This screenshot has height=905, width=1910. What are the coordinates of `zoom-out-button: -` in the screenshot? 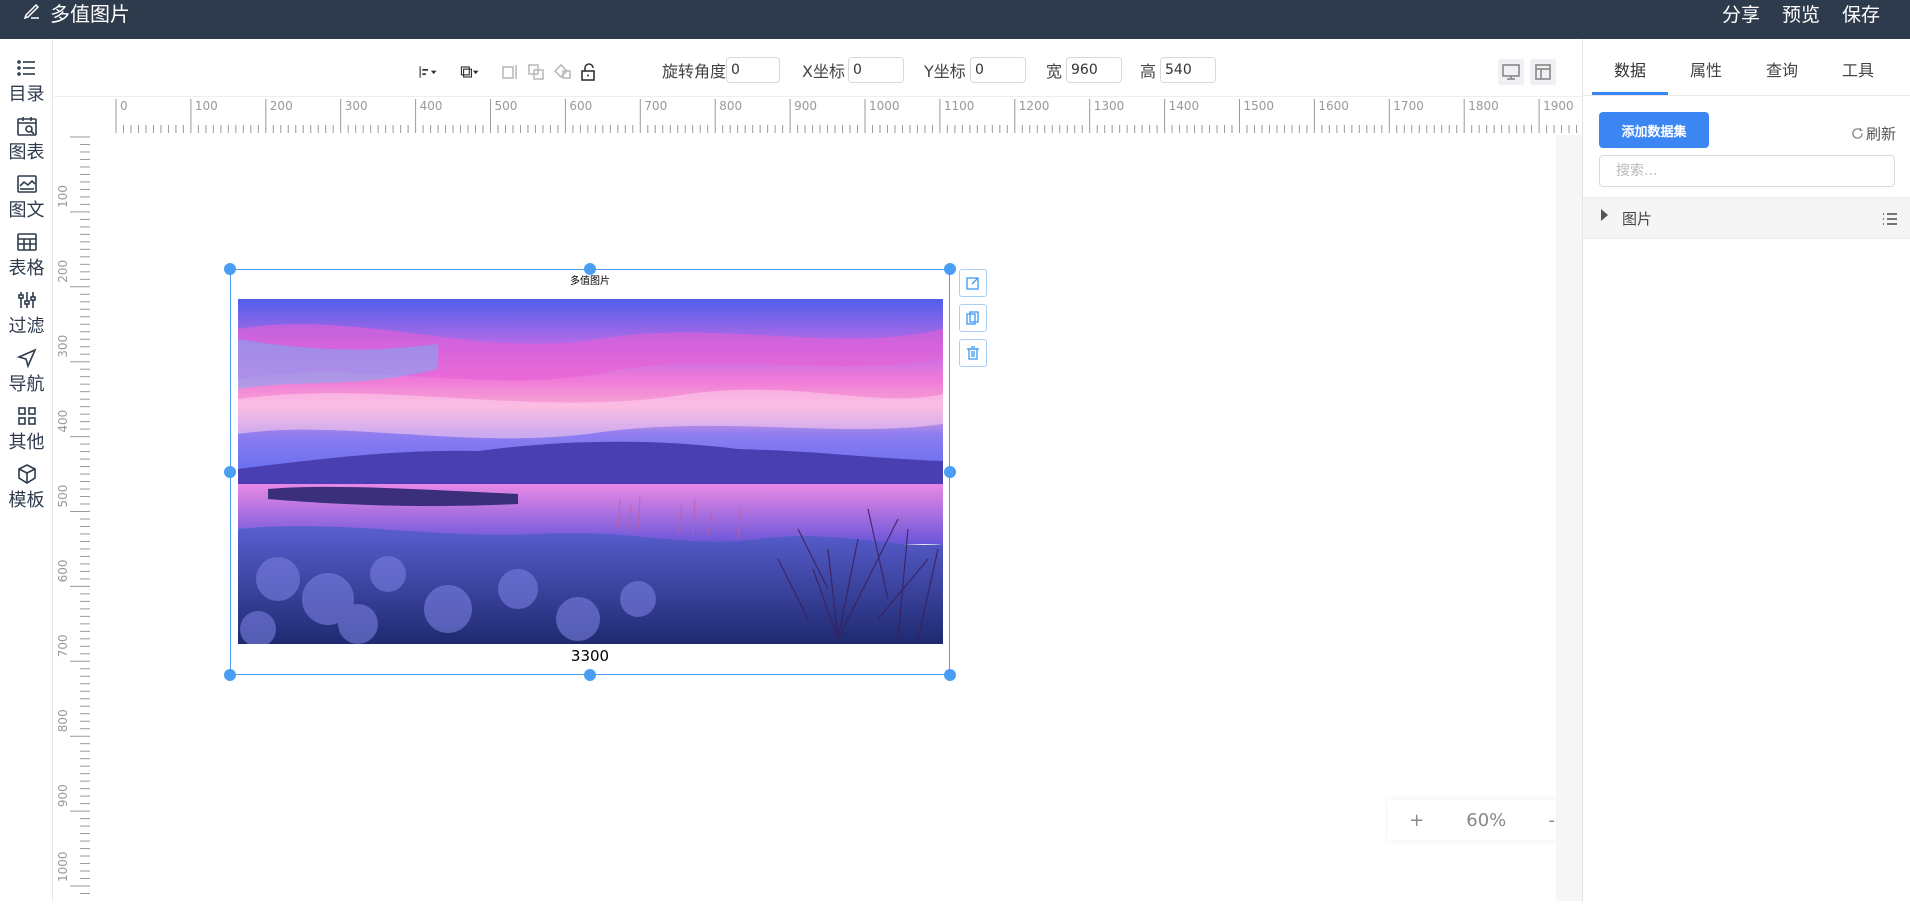 It's located at (1551, 820).